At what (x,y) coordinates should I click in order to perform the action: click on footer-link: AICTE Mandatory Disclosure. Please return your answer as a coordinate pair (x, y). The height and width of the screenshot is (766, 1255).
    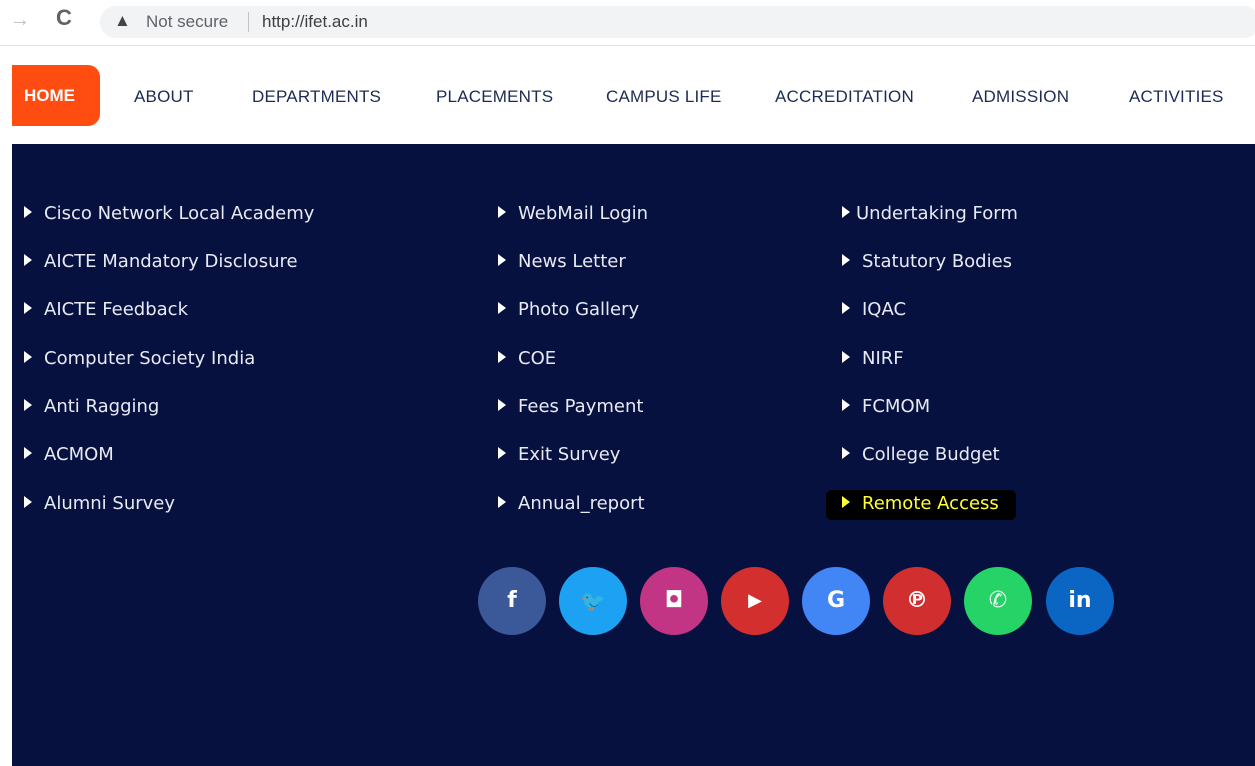
    Looking at the image, I should click on (161, 262).